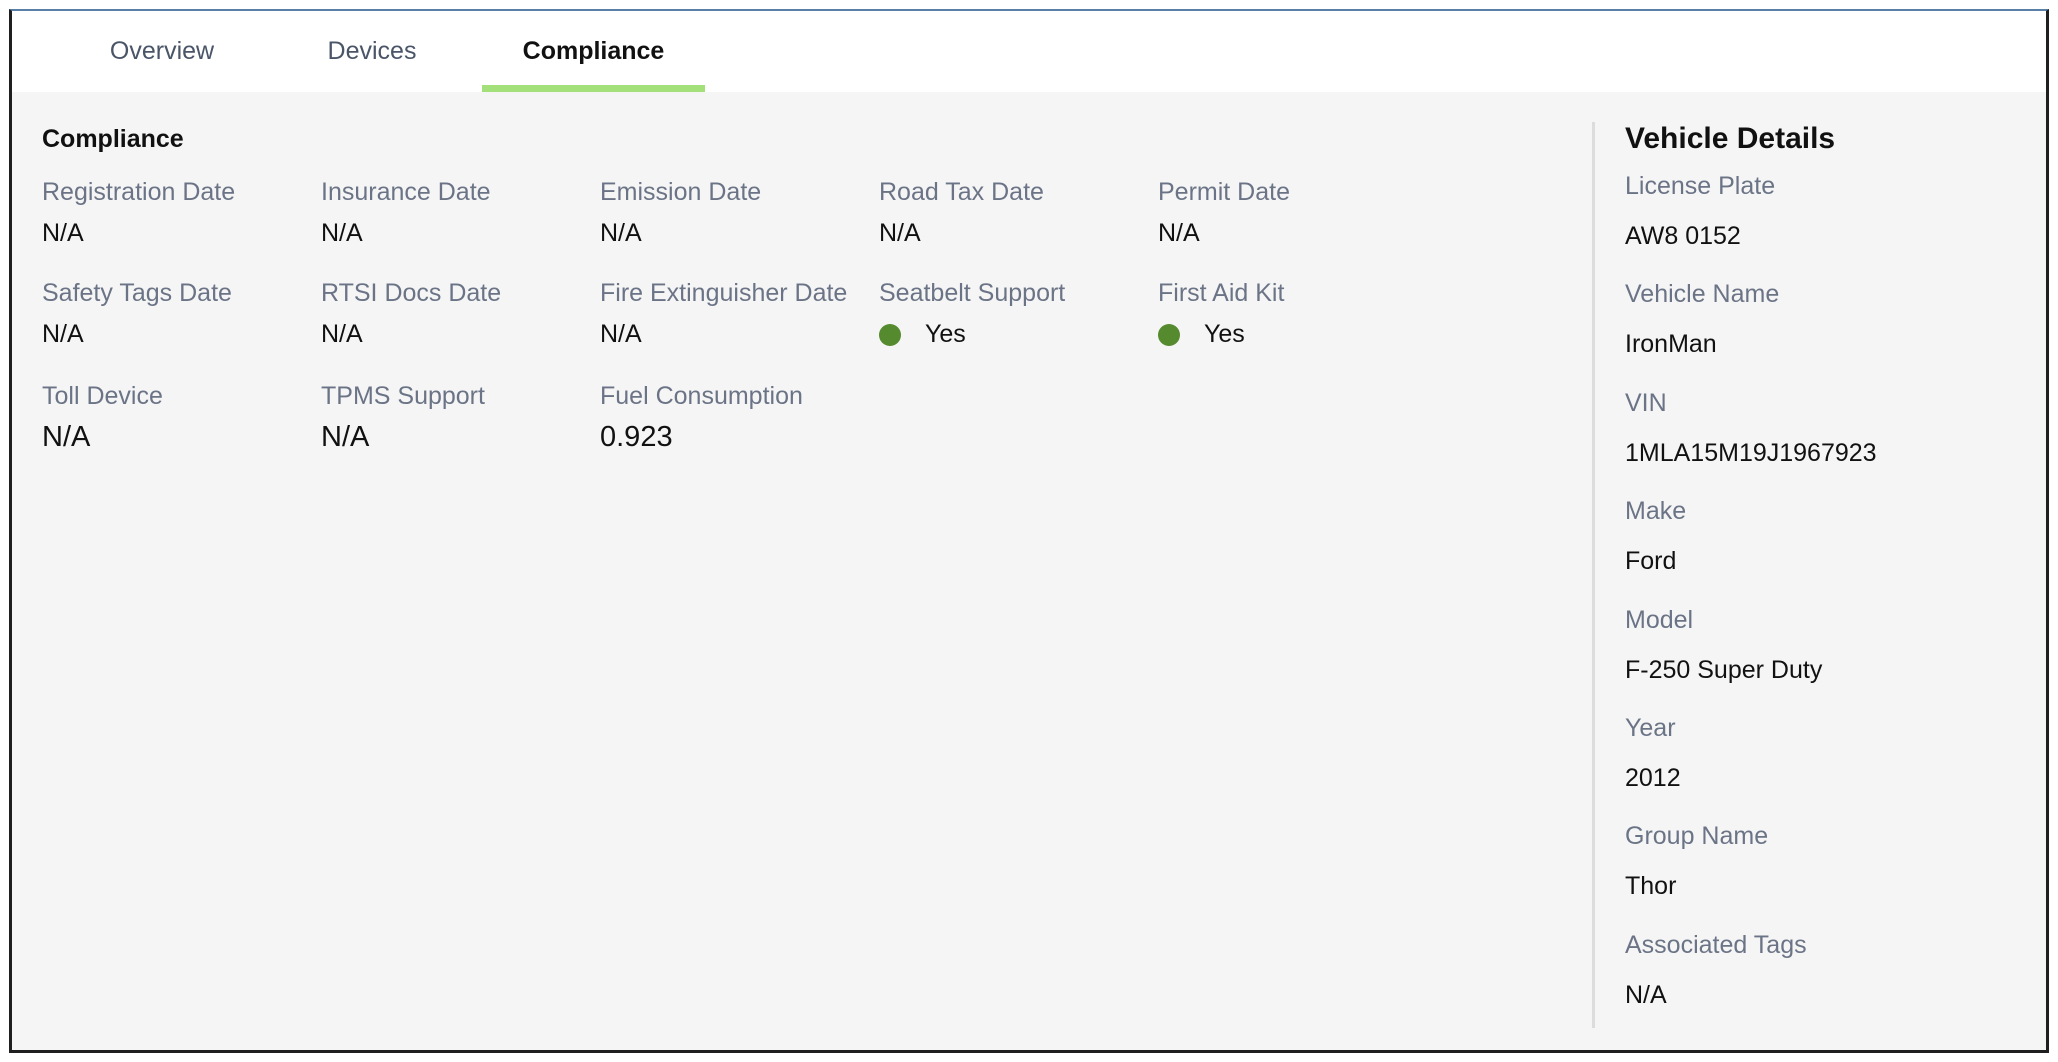 This screenshot has height=1062, width=2058. What do you see at coordinates (972, 293) in the screenshot?
I see `field-label: Seatbelt Support` at bounding box center [972, 293].